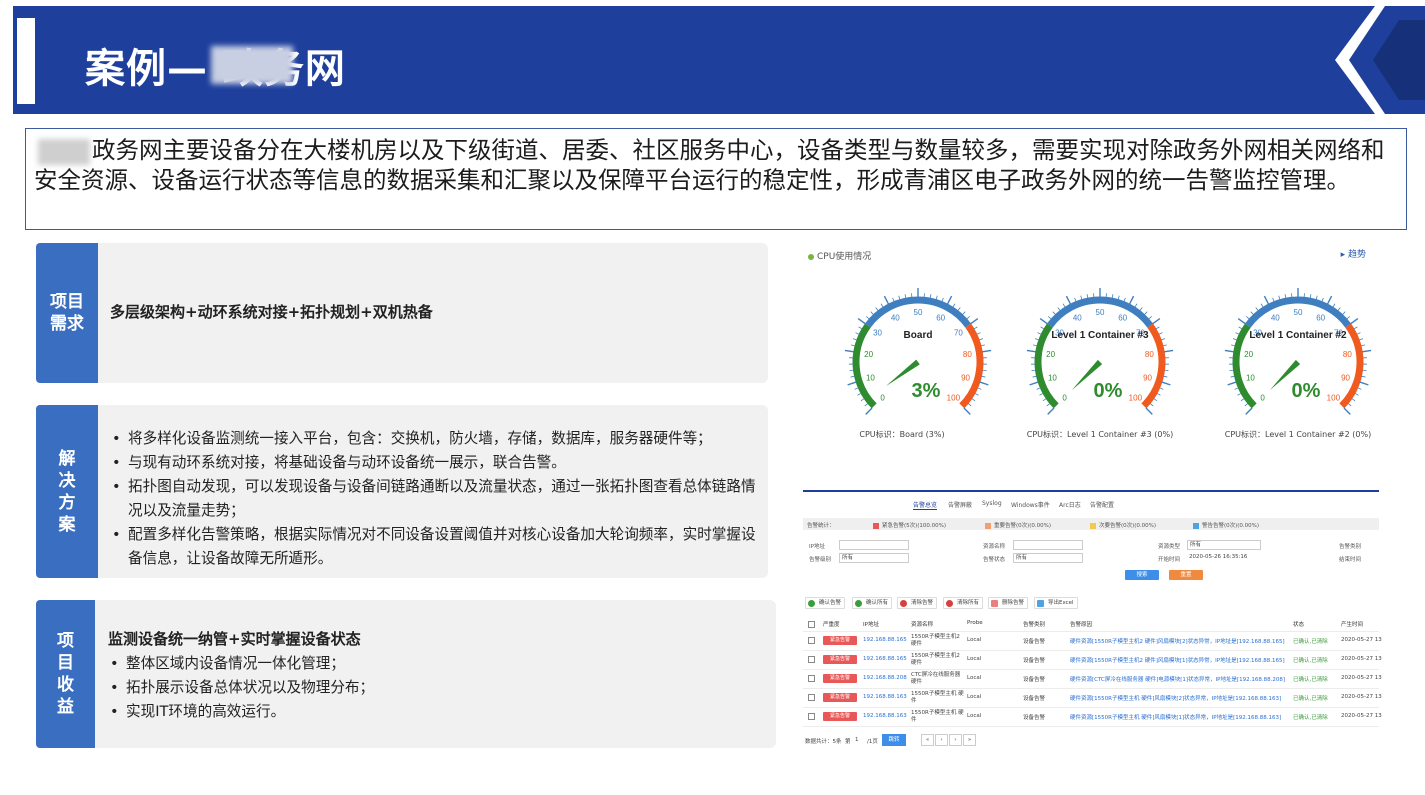 This screenshot has width=1425, height=795. What do you see at coordinates (975, 623) in the screenshot?
I see `col-header: Probe` at bounding box center [975, 623].